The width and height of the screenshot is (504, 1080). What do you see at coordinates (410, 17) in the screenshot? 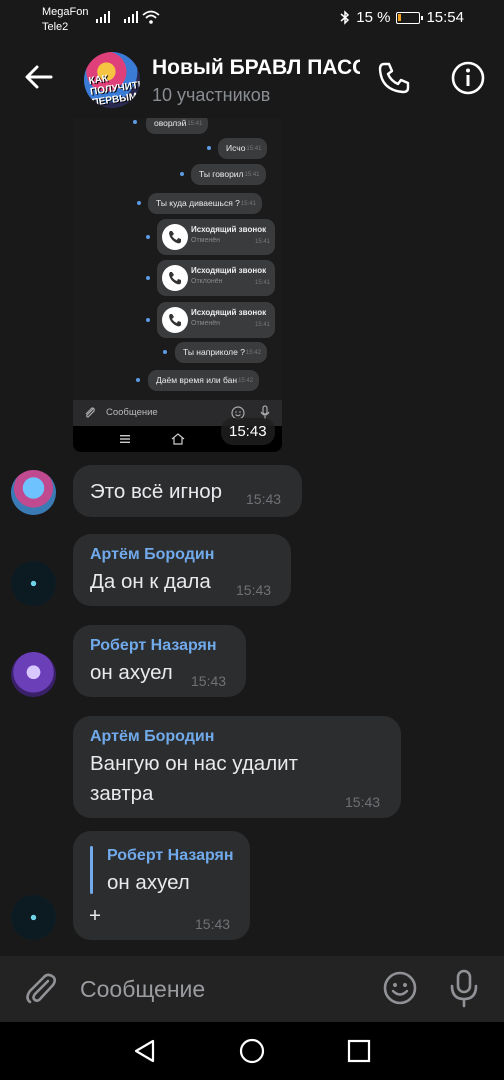
I see `battery-icon` at bounding box center [410, 17].